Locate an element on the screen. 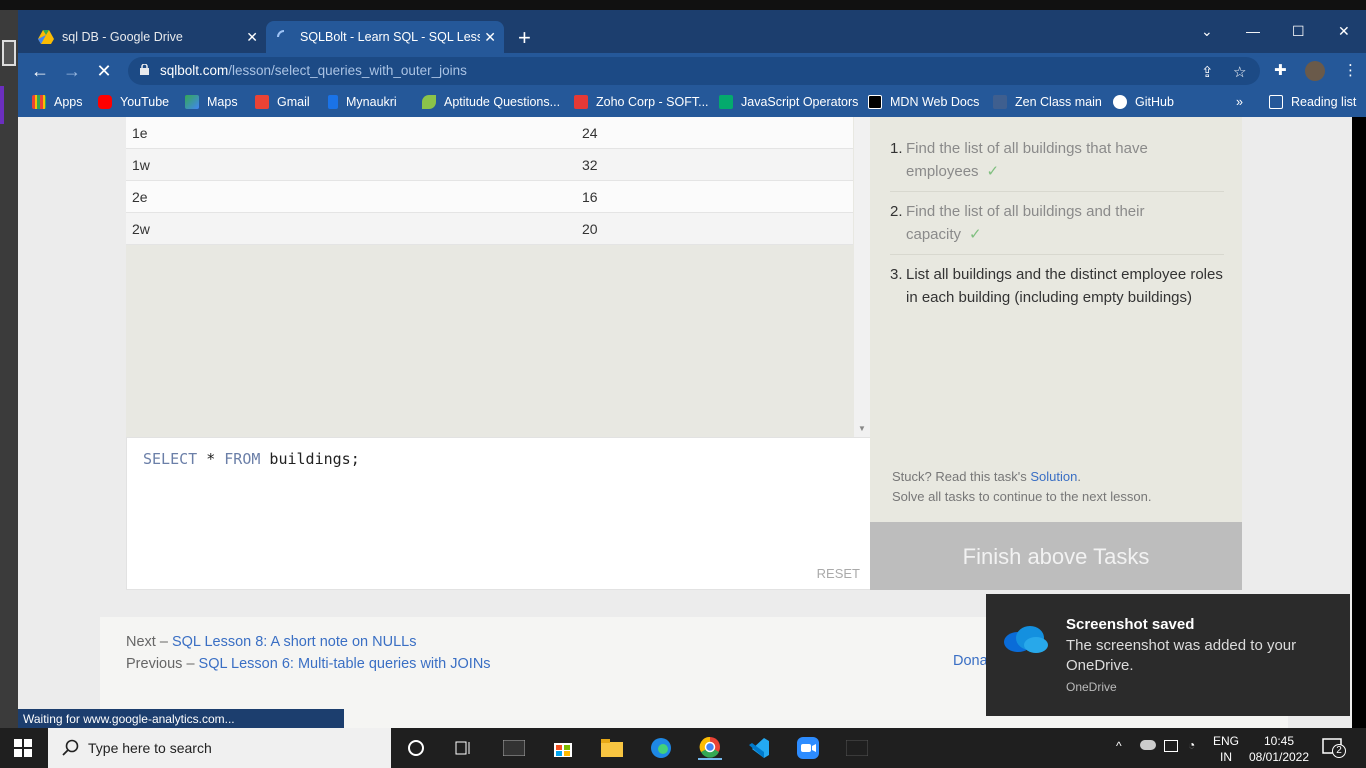 Image resolution: width=1366 pixels, height=768 pixels. cell-capacity: 16 is located at coordinates (590, 197).